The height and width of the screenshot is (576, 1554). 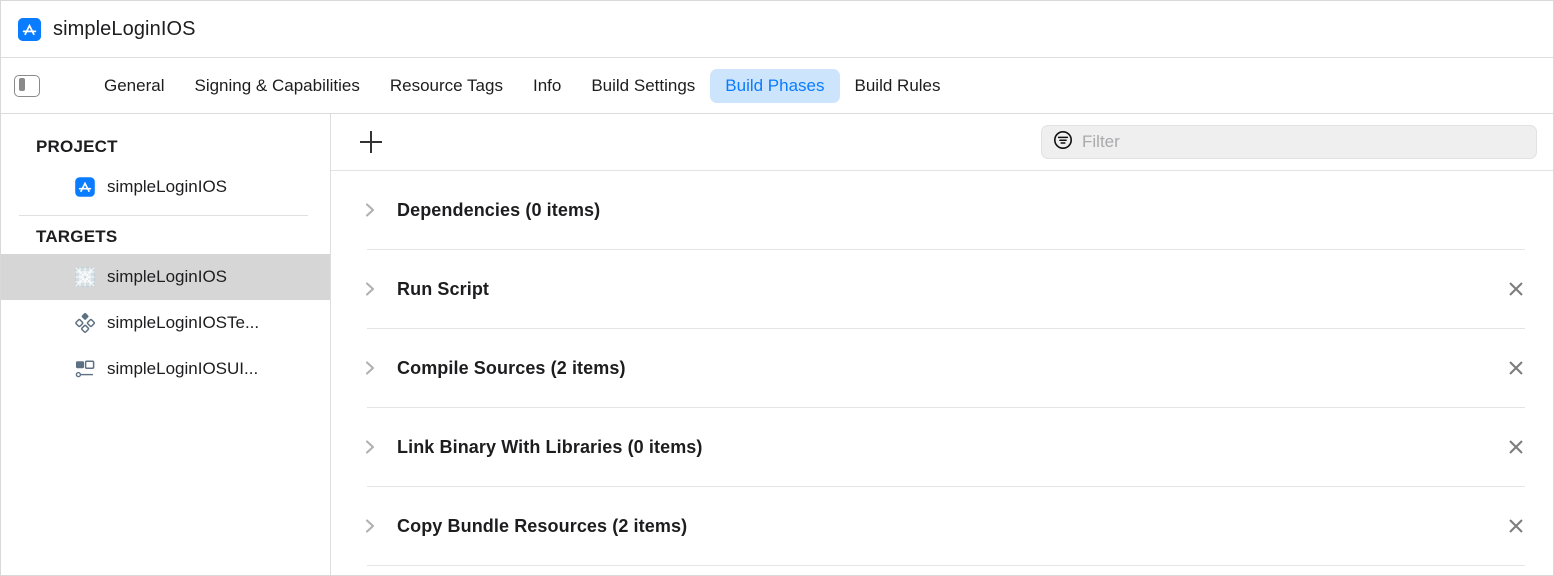 I want to click on unit-test-target-icon, so click(x=85, y=323).